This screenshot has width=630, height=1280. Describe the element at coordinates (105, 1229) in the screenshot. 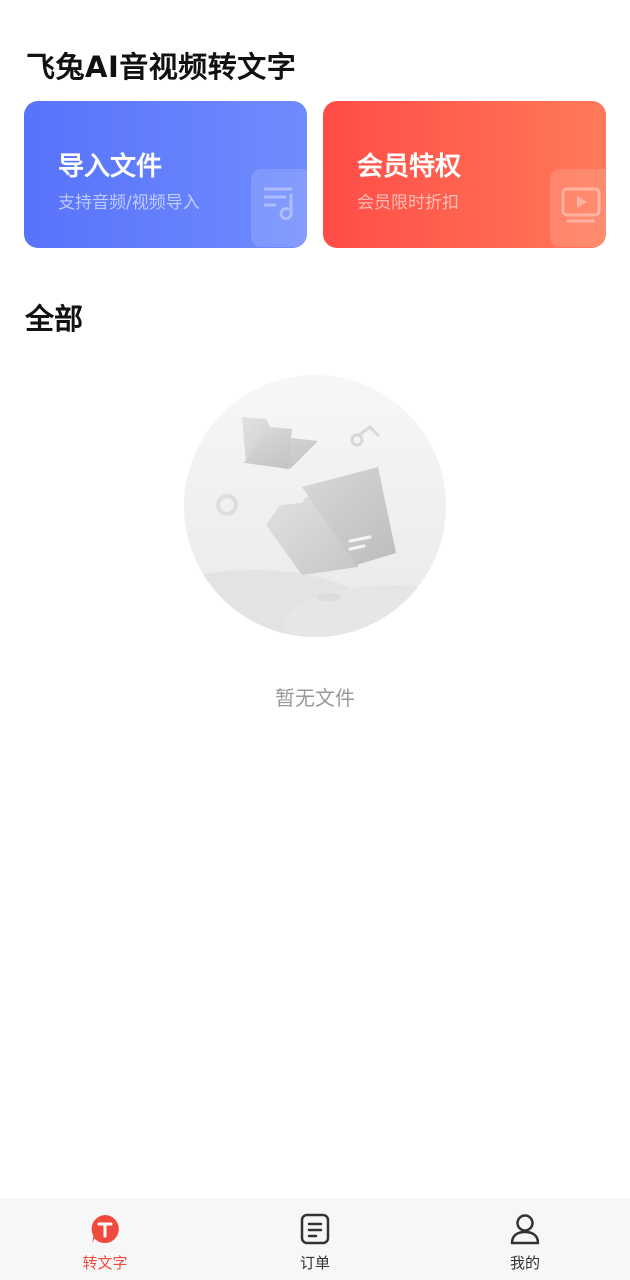

I see `t-bubble-icon` at that location.